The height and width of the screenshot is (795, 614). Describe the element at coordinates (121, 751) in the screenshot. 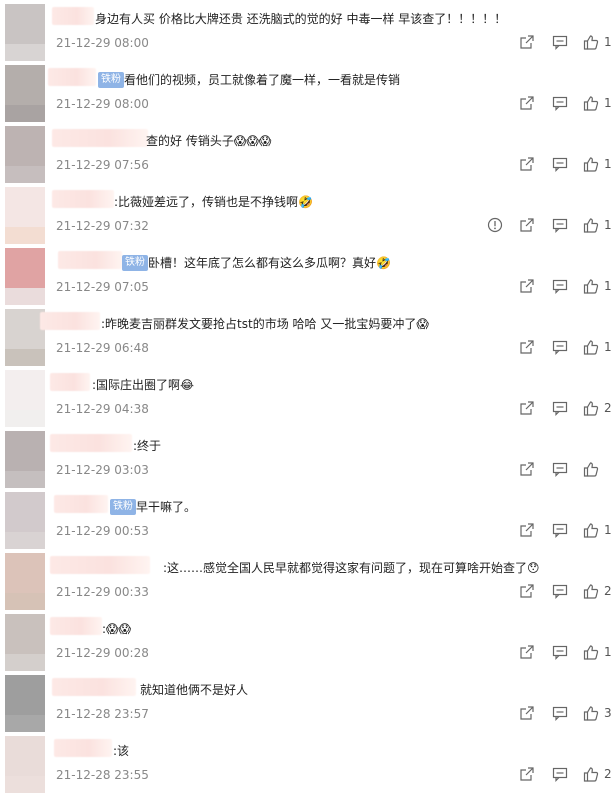

I see `comment-text-content: :该` at that location.